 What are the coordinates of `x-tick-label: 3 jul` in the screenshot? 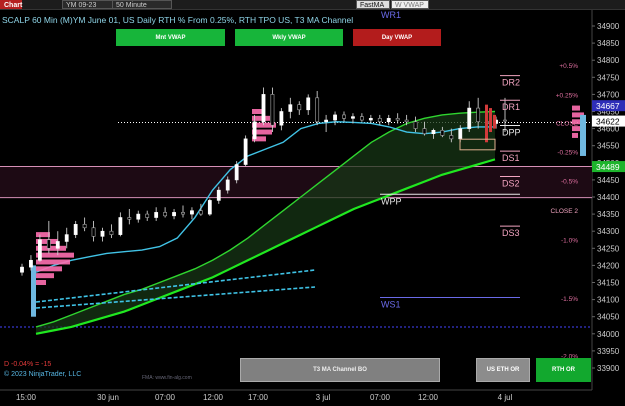 It's located at (323, 397).